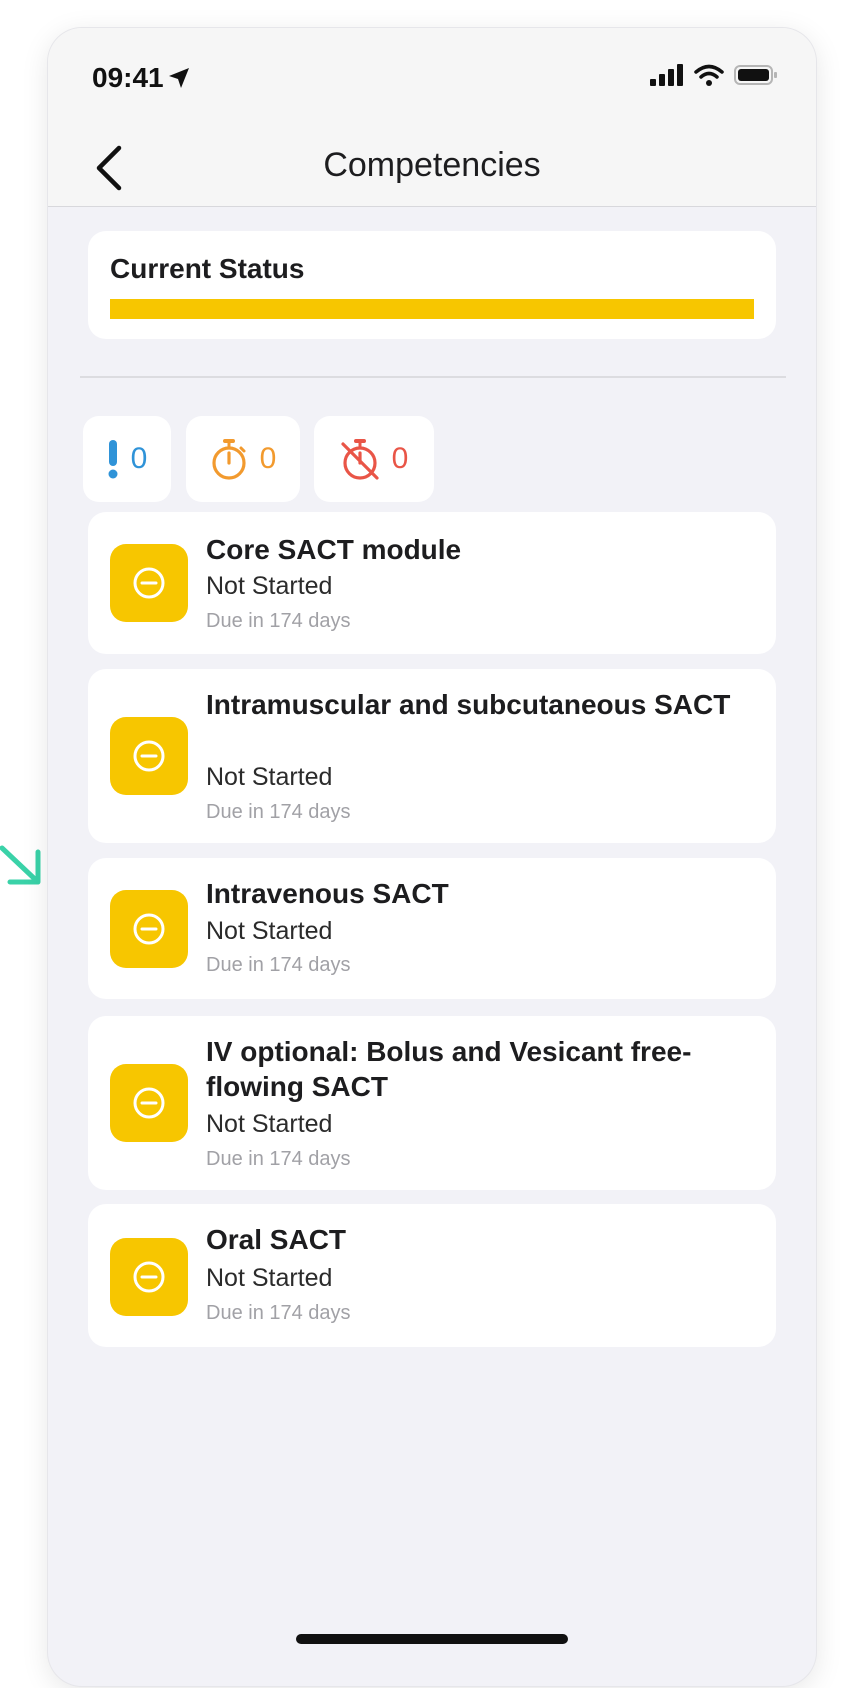 This screenshot has width=844, height=1688. What do you see at coordinates (360, 459) in the screenshot?
I see `stopwatch-off-icon` at bounding box center [360, 459].